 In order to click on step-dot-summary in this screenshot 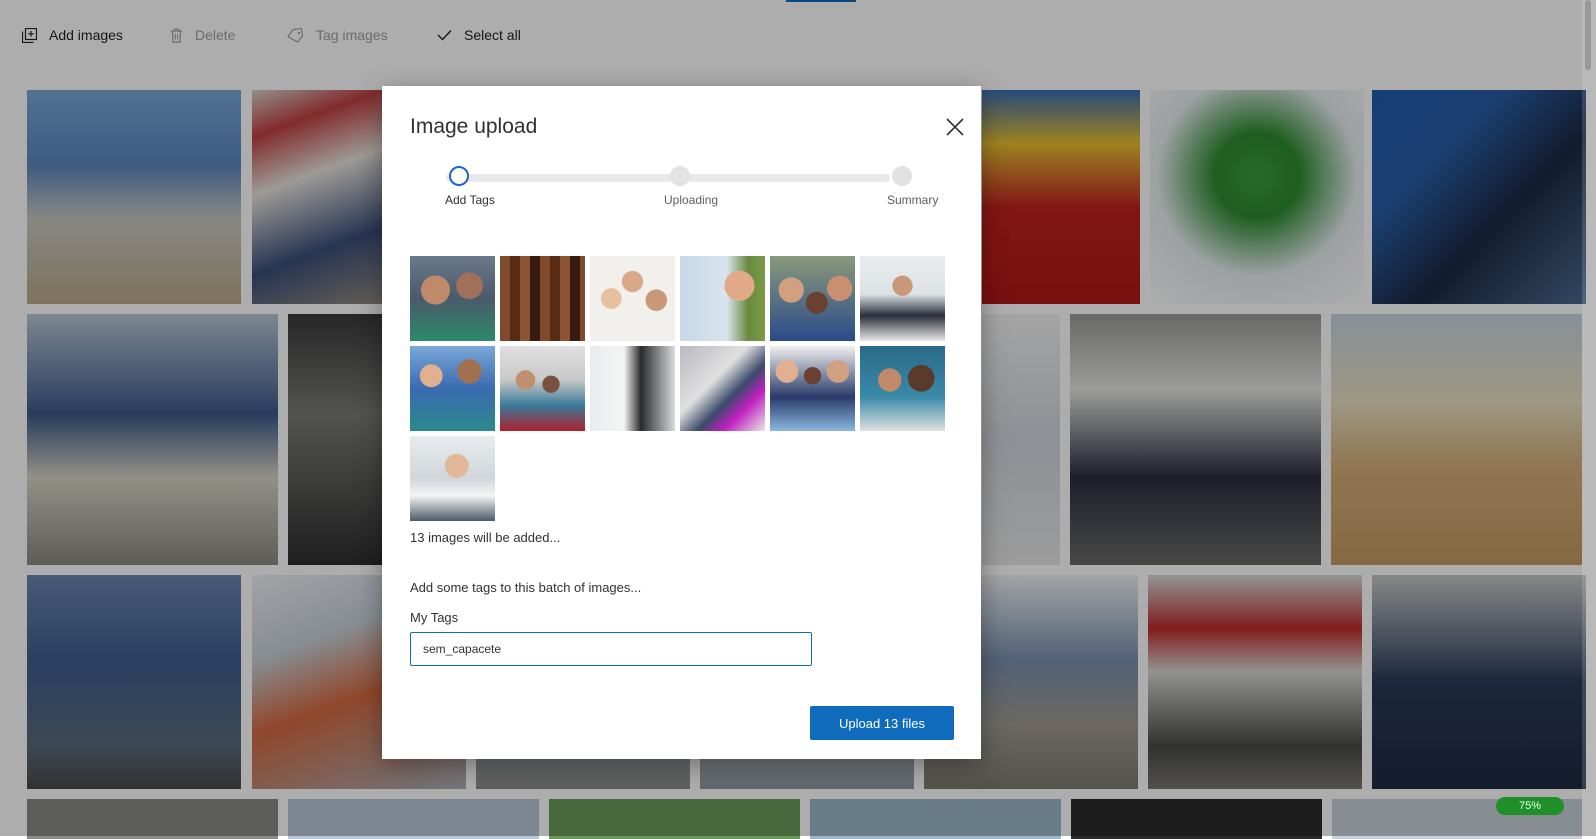, I will do `click(902, 176)`.